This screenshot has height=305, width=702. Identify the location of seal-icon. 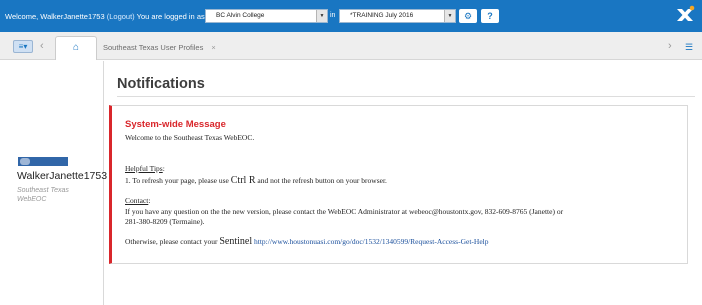
(25, 161).